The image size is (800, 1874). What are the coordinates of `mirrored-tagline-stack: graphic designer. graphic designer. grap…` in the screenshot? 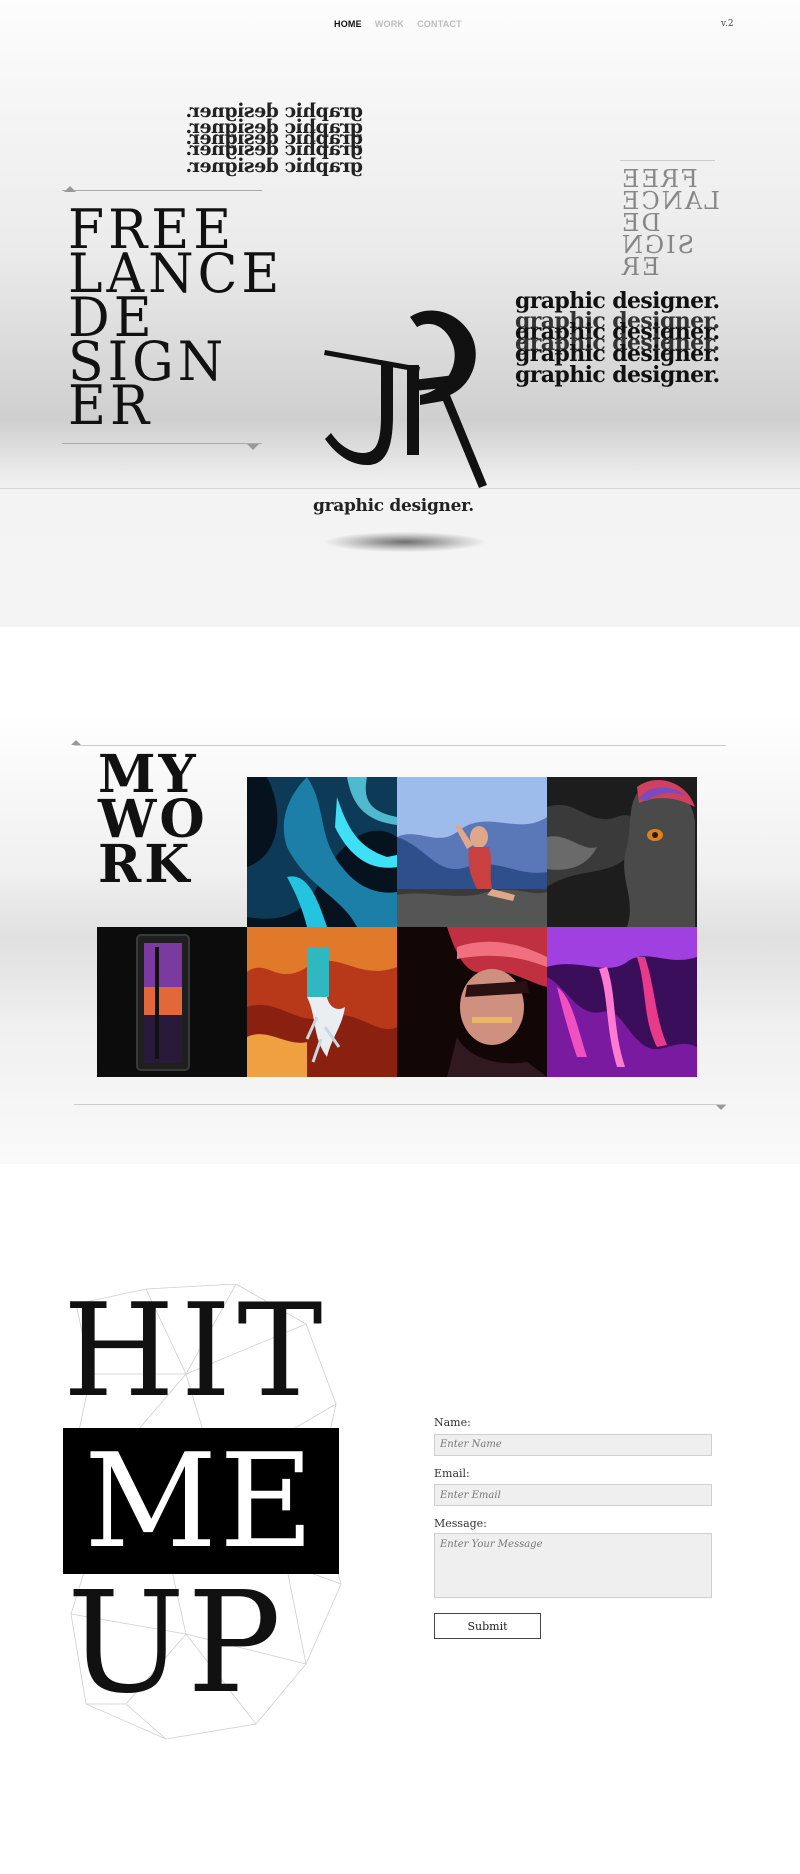 It's located at (274, 138).